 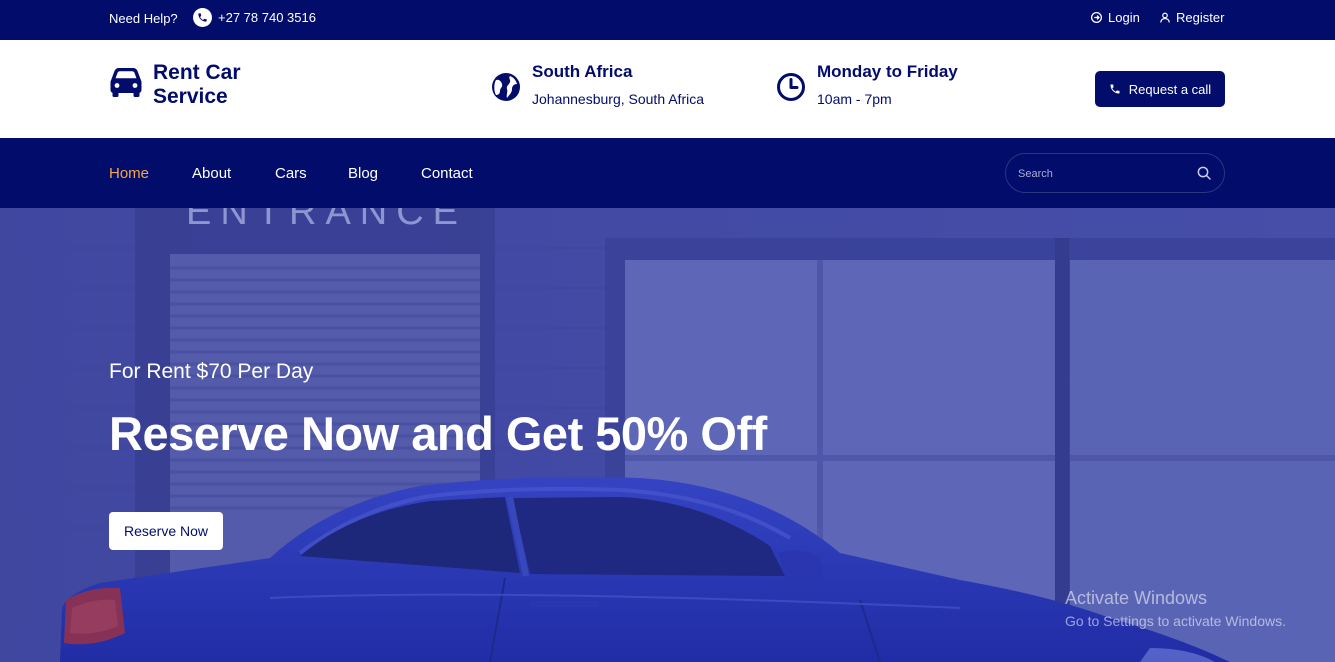 What do you see at coordinates (363, 173) in the screenshot?
I see `nav-item-blog: Blog` at bounding box center [363, 173].